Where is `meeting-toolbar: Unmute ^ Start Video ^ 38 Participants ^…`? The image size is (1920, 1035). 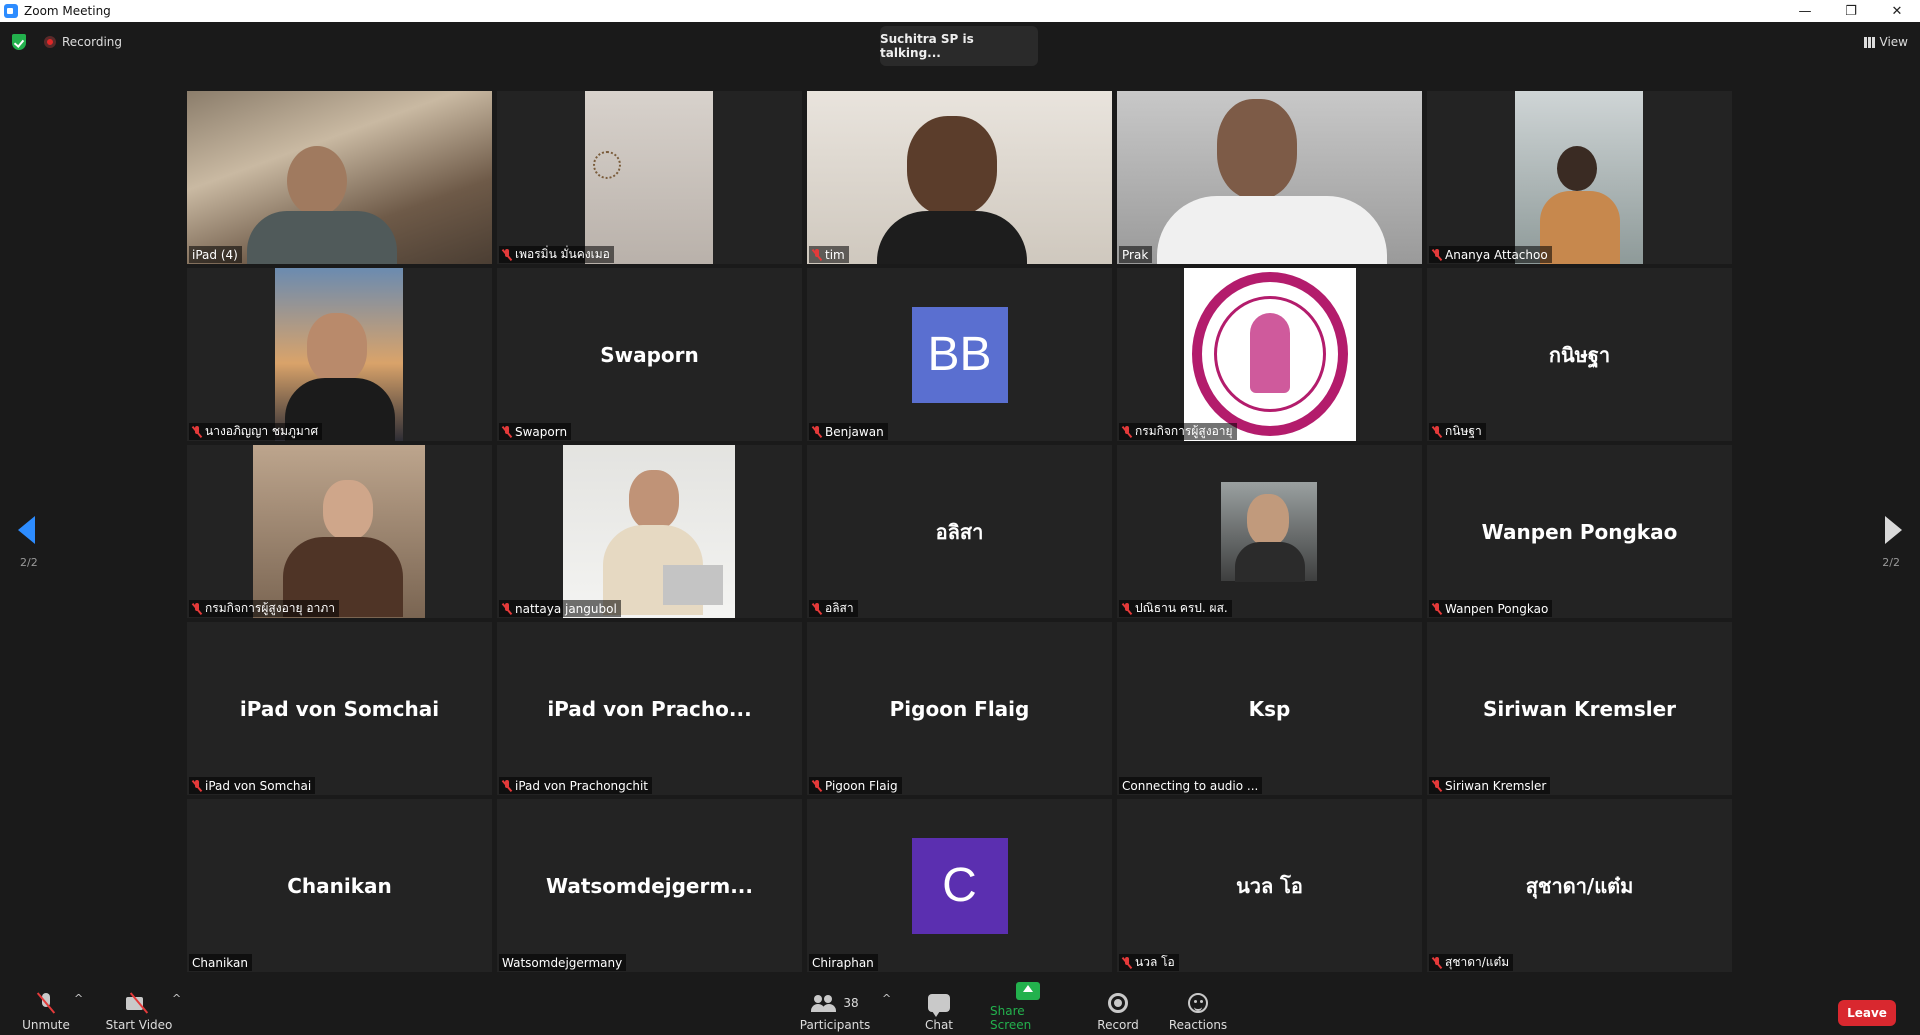
meeting-toolbar: Unmute ^ Start Video ^ 38 Participants ^… is located at coordinates (960, 1007).